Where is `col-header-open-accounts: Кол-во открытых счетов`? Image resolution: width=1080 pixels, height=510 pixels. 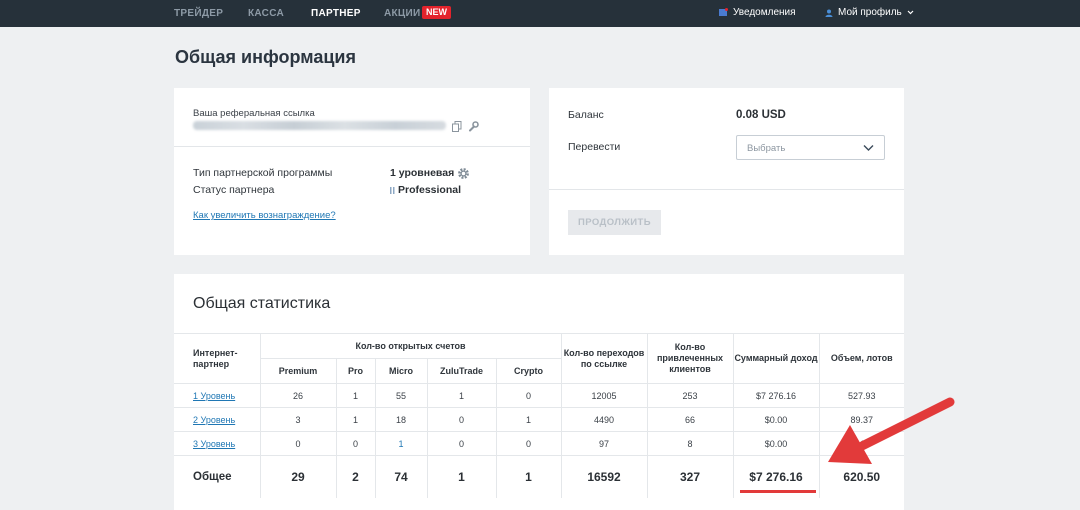 col-header-open-accounts: Кол-во открытых счетов is located at coordinates (410, 346).